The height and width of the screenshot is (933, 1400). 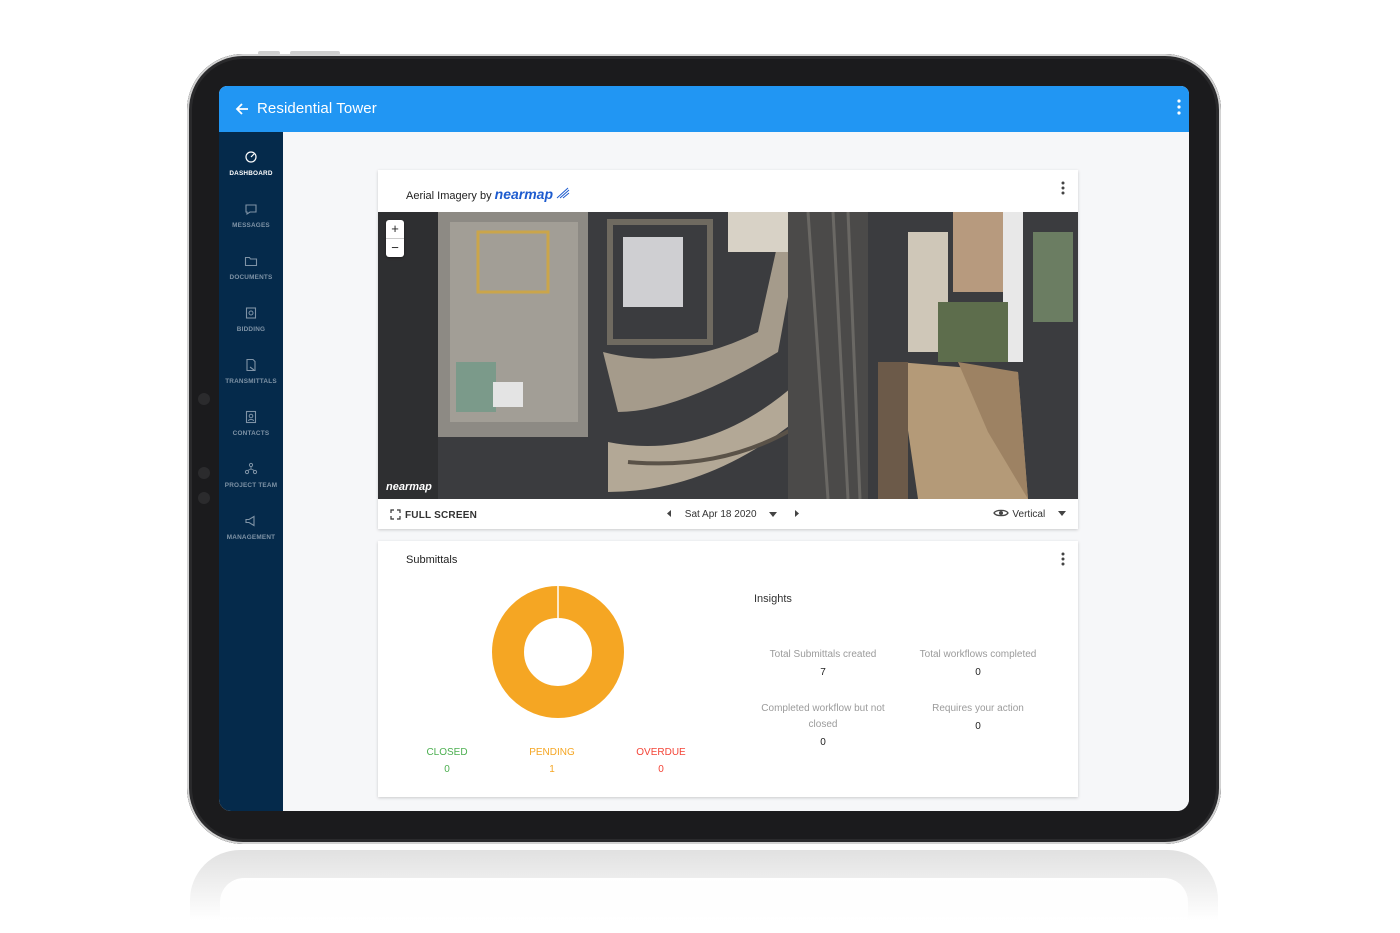 I want to click on bidding-icon, so click(x=251, y=313).